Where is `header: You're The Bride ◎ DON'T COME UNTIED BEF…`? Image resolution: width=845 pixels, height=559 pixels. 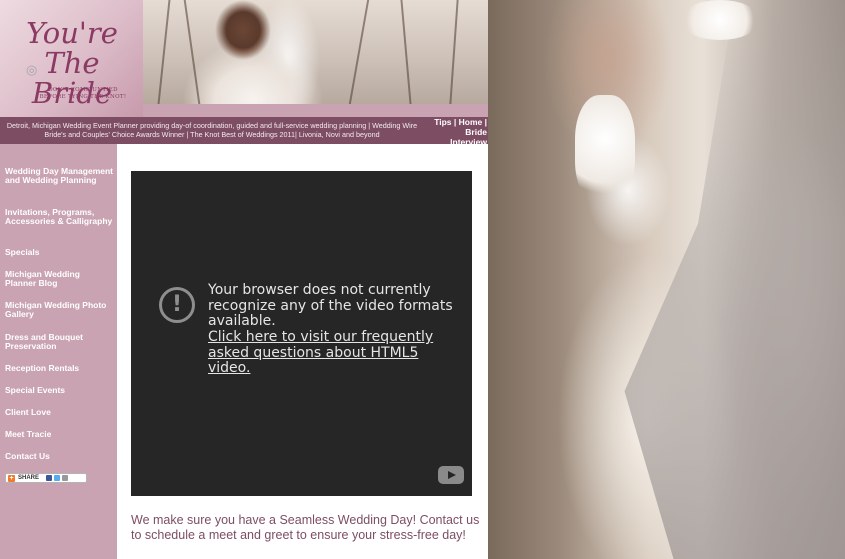
header: You're The Bride ◎ DON'T COME UNTIED BEF… is located at coordinates (244, 58).